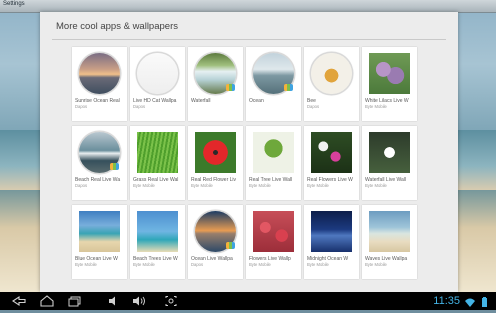  Describe the element at coordinates (446, 301) in the screenshot. I see `status-clock: 11:35` at that location.